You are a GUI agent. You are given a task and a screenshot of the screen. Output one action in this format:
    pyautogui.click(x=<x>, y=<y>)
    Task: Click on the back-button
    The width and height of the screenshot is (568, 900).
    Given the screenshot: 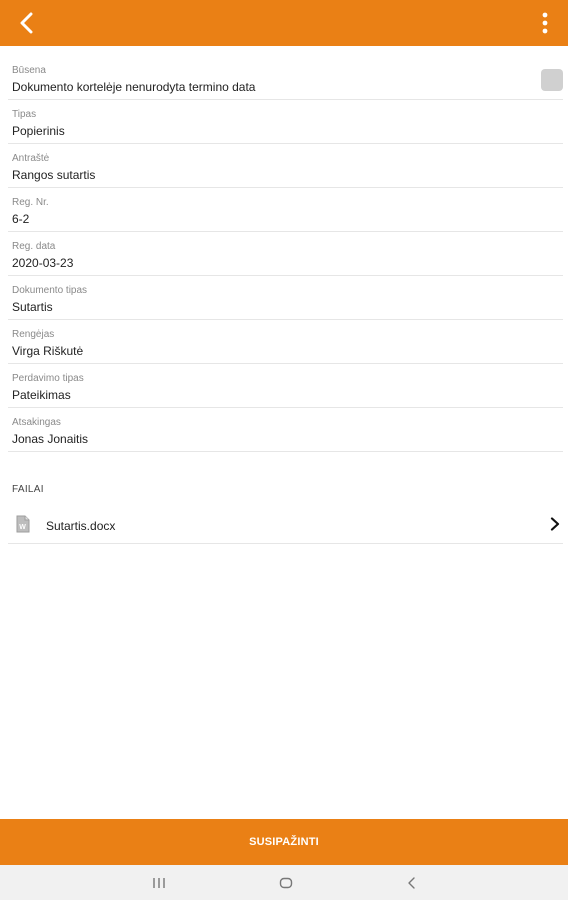 What is the action you would take?
    pyautogui.click(x=27, y=23)
    